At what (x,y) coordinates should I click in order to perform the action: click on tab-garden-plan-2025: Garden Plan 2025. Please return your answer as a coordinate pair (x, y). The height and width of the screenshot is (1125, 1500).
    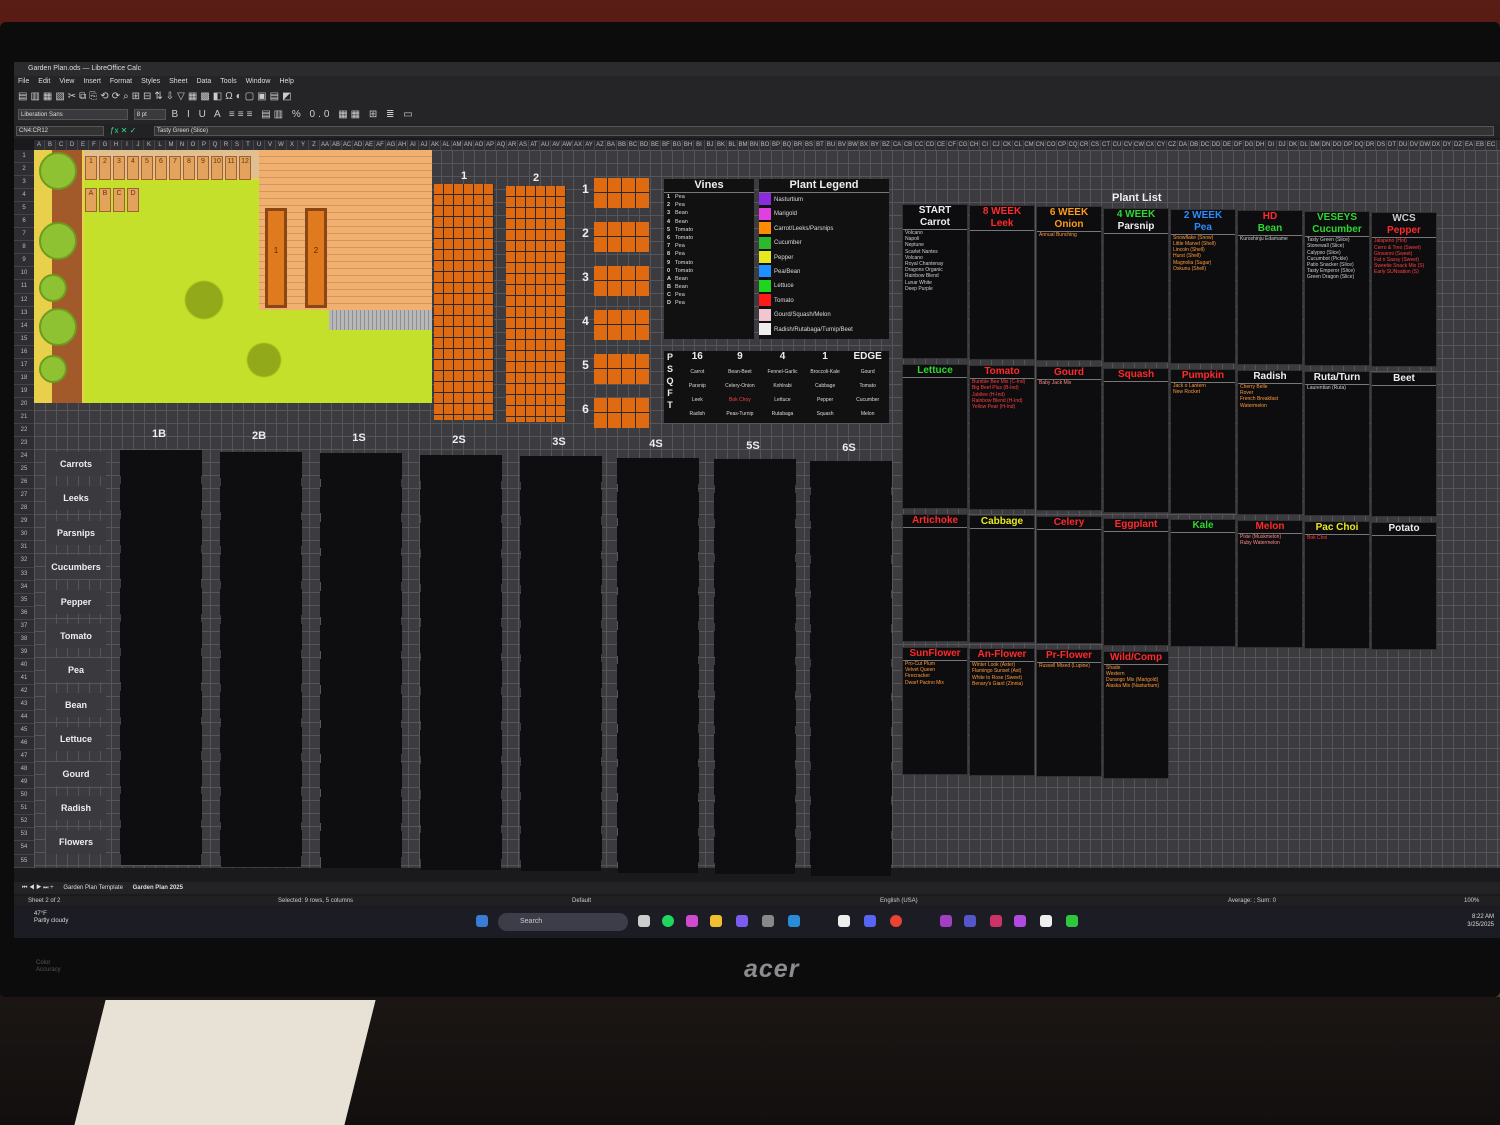
    Looking at the image, I should click on (158, 888).